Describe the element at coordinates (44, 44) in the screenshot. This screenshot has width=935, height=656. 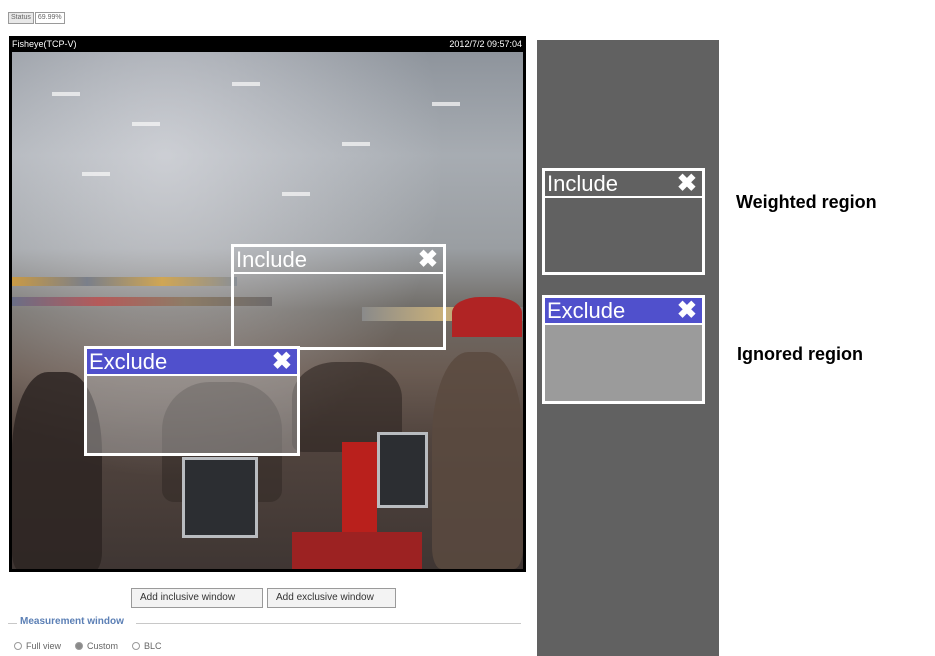
I see `video-title: Fisheye(TCP-V)` at that location.